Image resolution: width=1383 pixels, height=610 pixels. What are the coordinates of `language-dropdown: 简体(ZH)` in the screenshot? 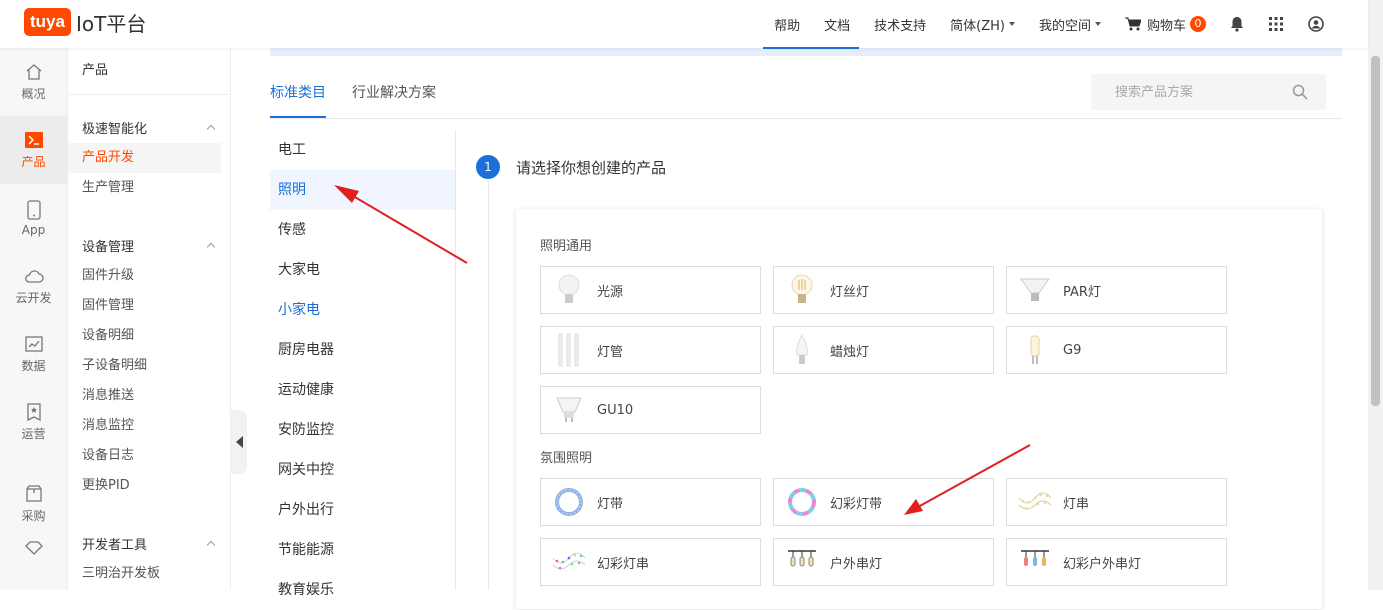 It's located at (982, 24).